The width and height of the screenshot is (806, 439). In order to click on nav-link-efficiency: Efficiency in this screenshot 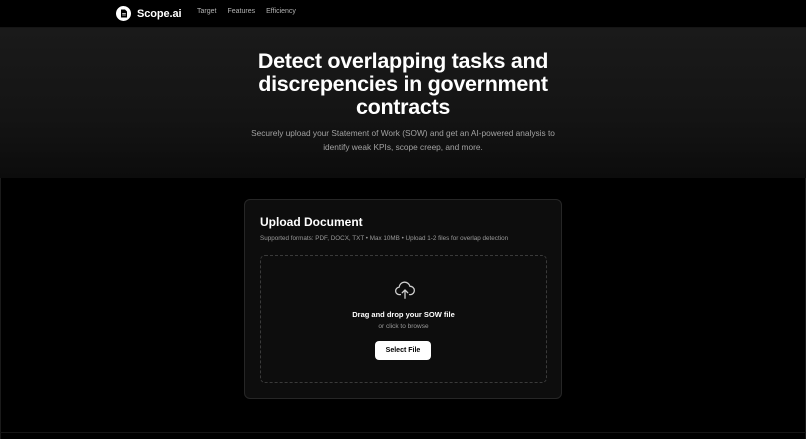, I will do `click(281, 11)`.